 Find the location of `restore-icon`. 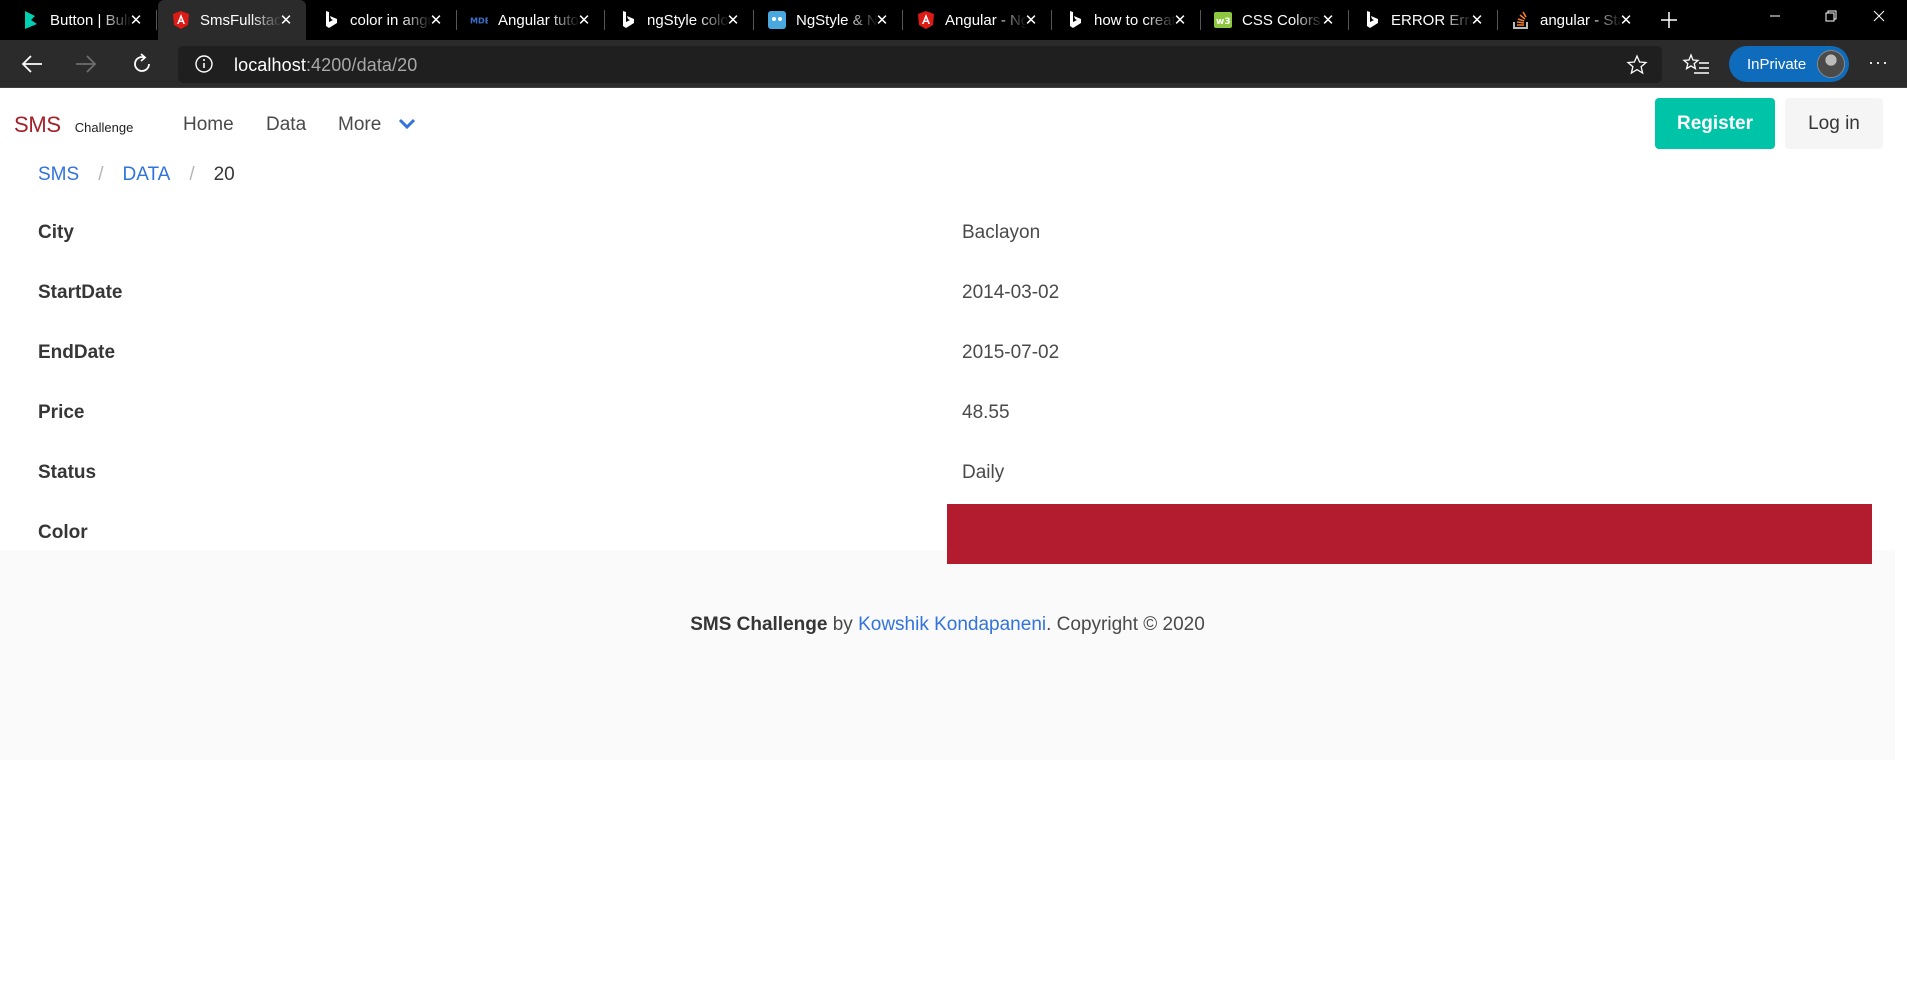

restore-icon is located at coordinates (1831, 16).